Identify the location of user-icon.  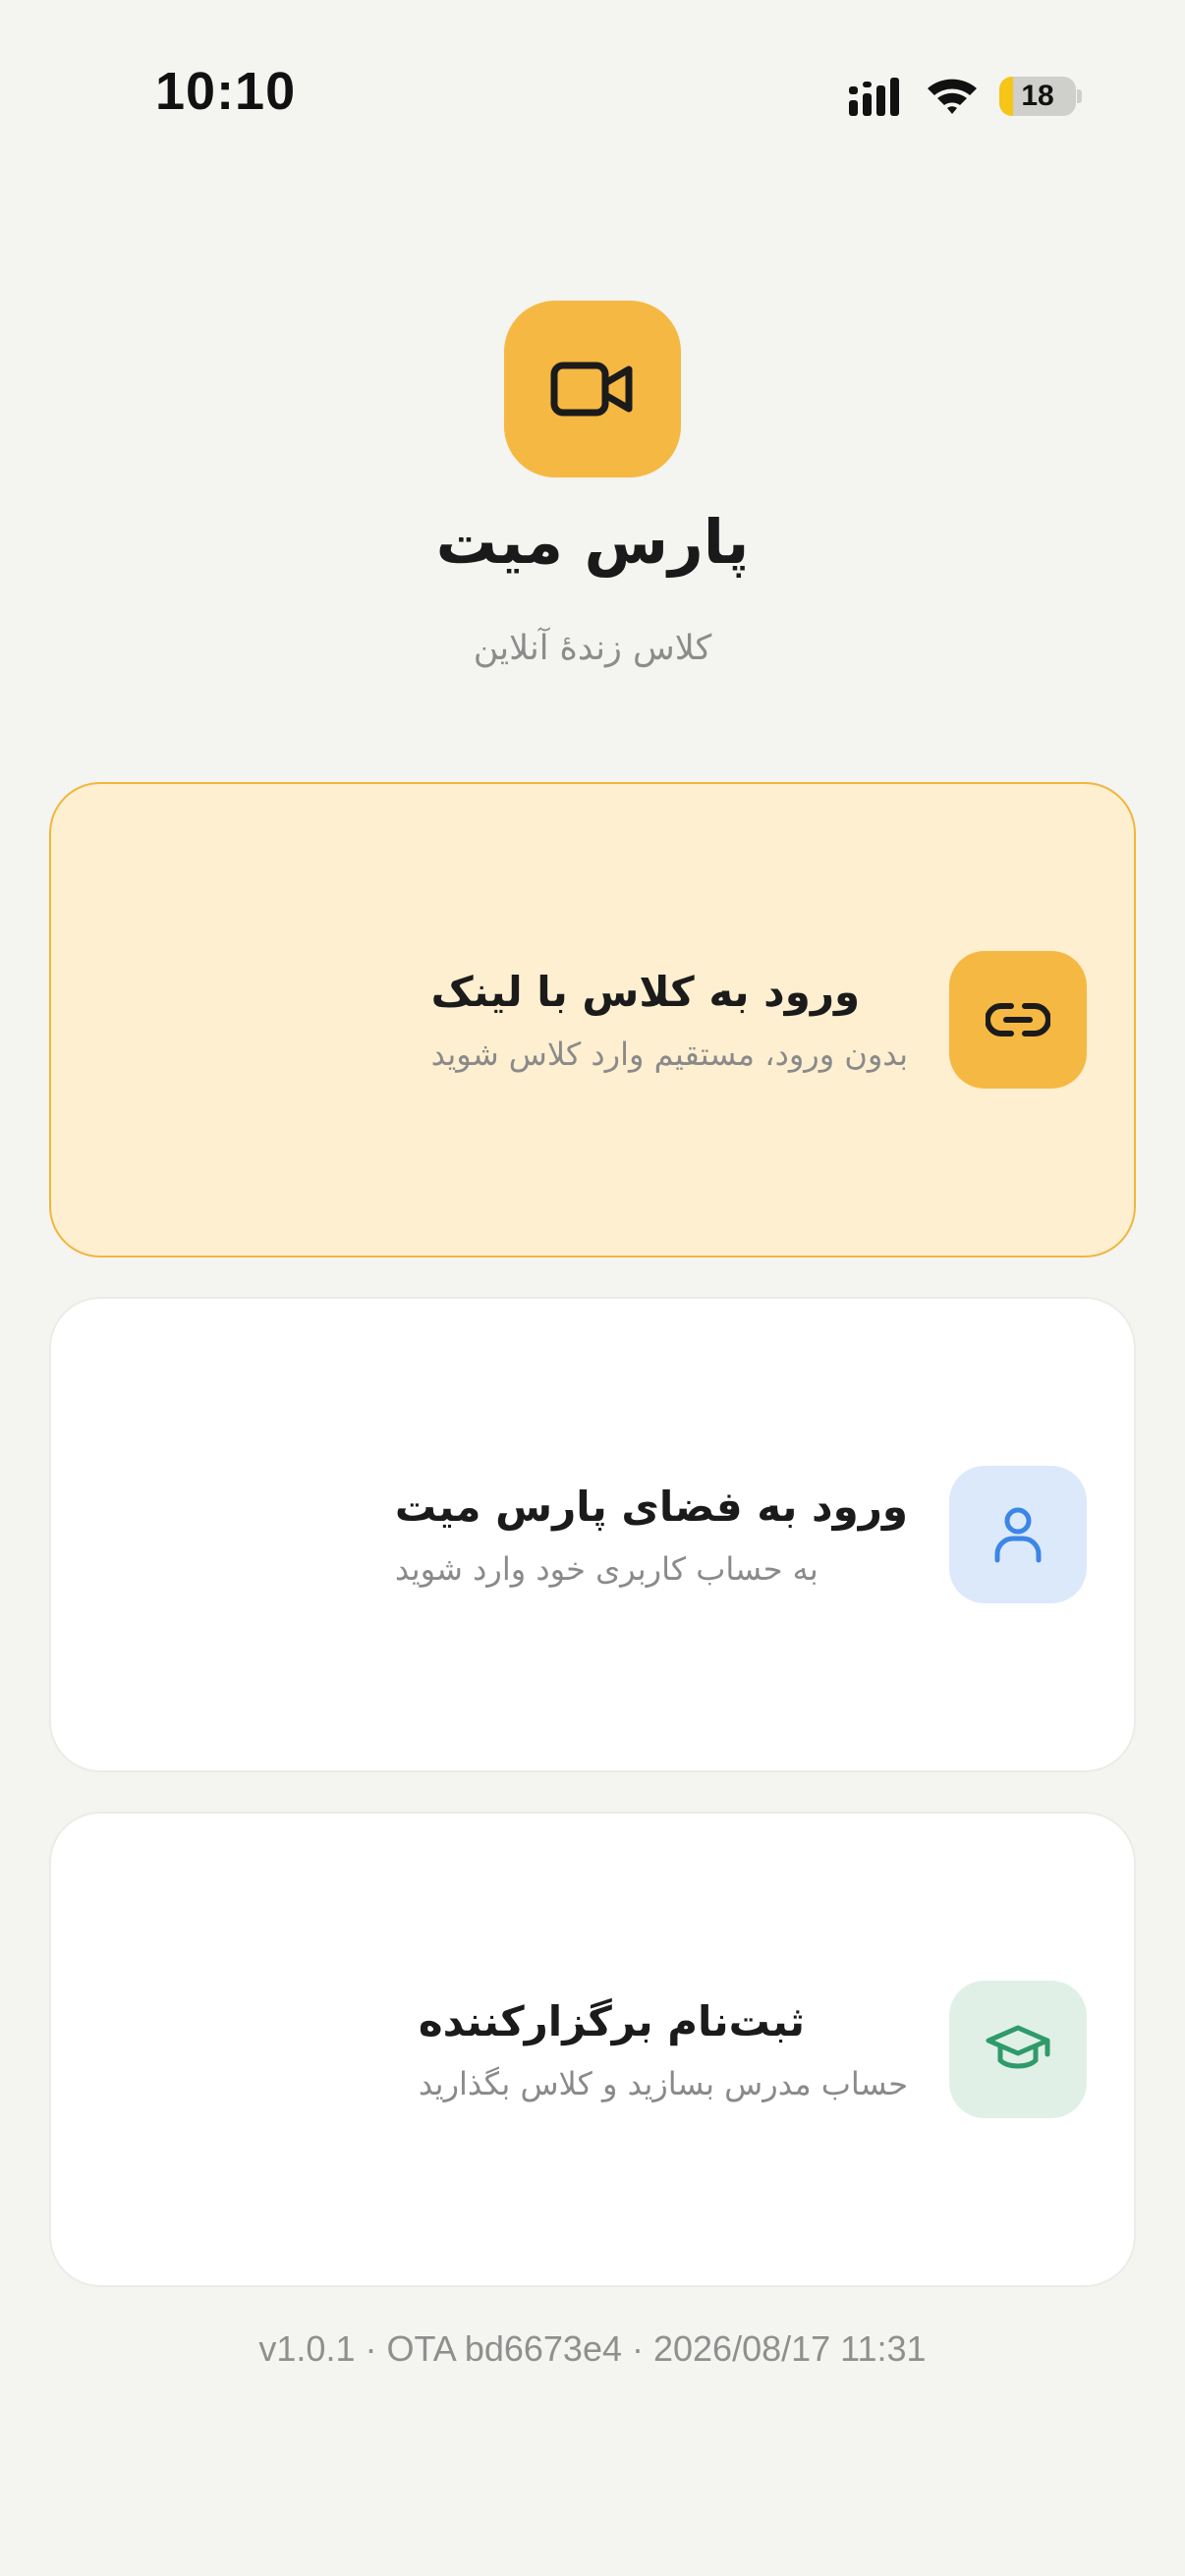
(1018, 1535).